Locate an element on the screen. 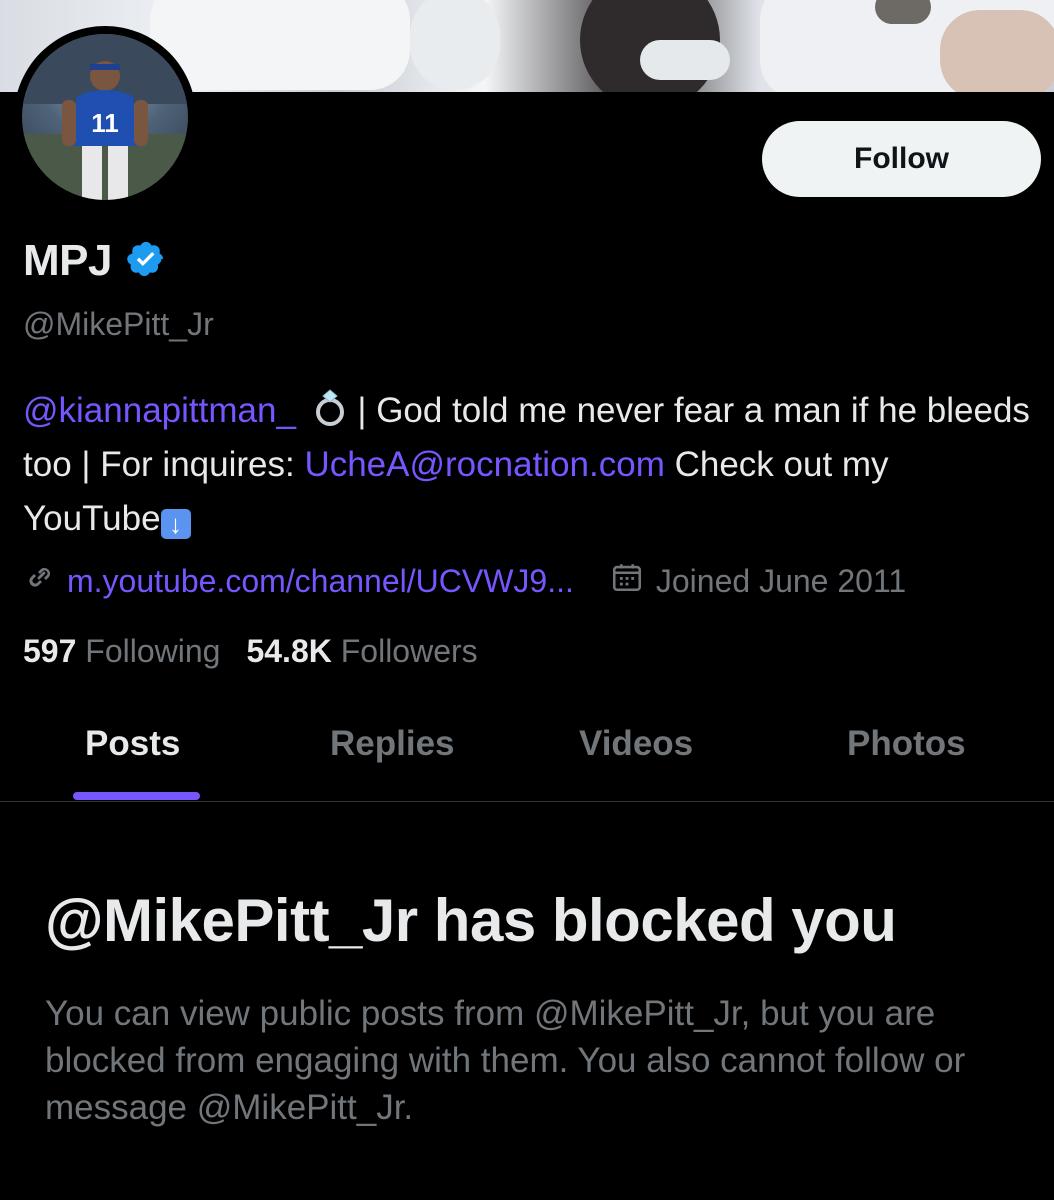  follow-counts: 597 Following 54.8K Followers is located at coordinates (250, 651).